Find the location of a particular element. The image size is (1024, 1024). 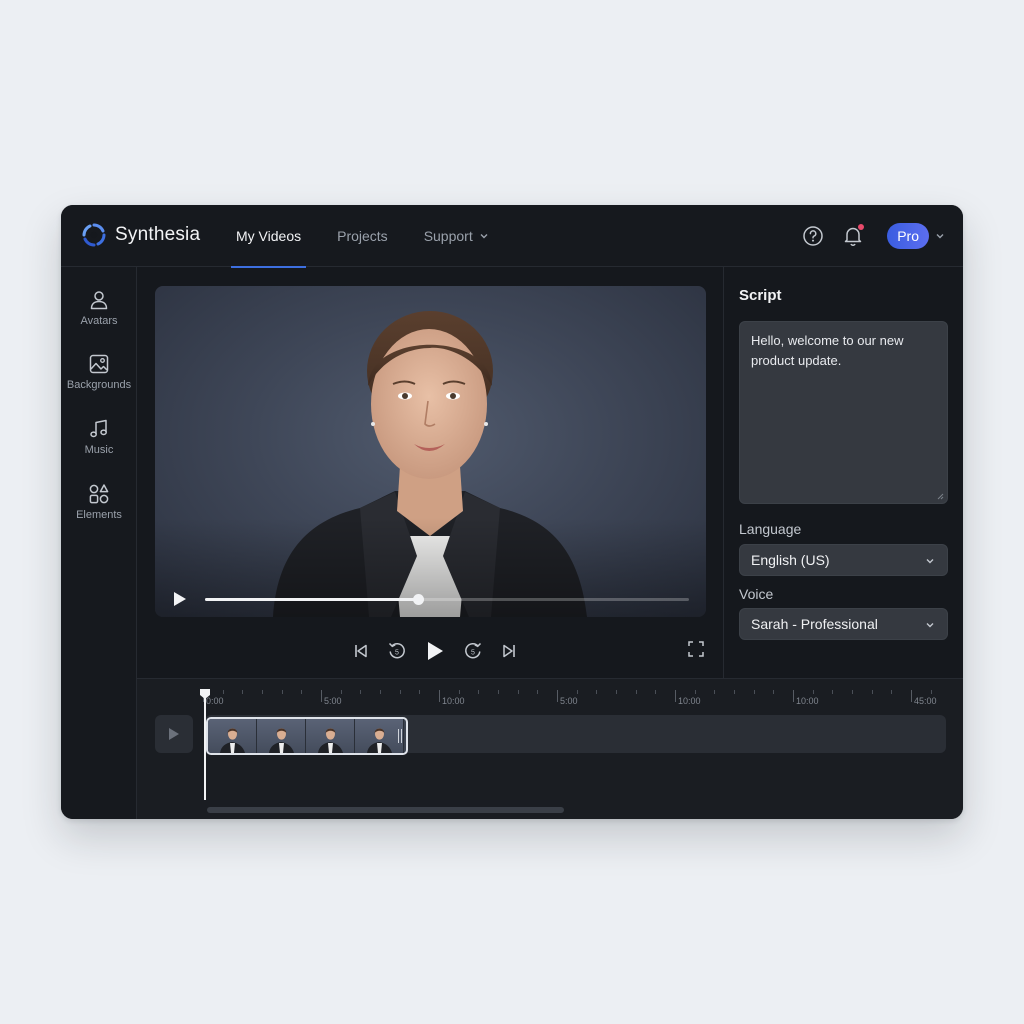

notifications-button is located at coordinates (853, 236).